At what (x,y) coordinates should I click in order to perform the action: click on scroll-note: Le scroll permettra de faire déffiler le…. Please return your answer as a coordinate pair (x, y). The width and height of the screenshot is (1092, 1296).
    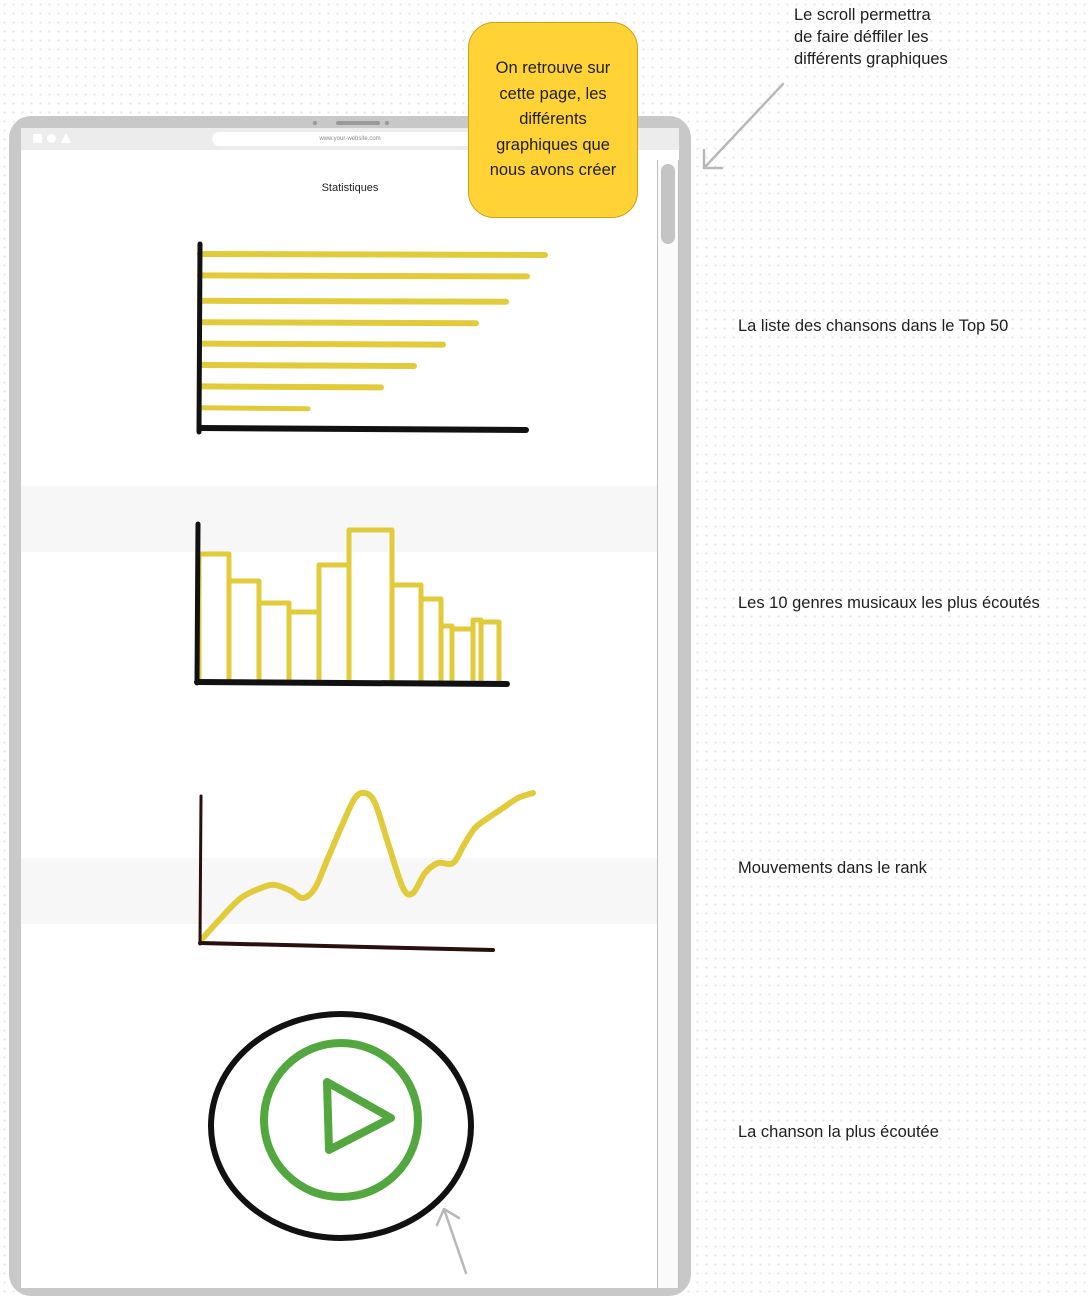
    Looking at the image, I should click on (871, 37).